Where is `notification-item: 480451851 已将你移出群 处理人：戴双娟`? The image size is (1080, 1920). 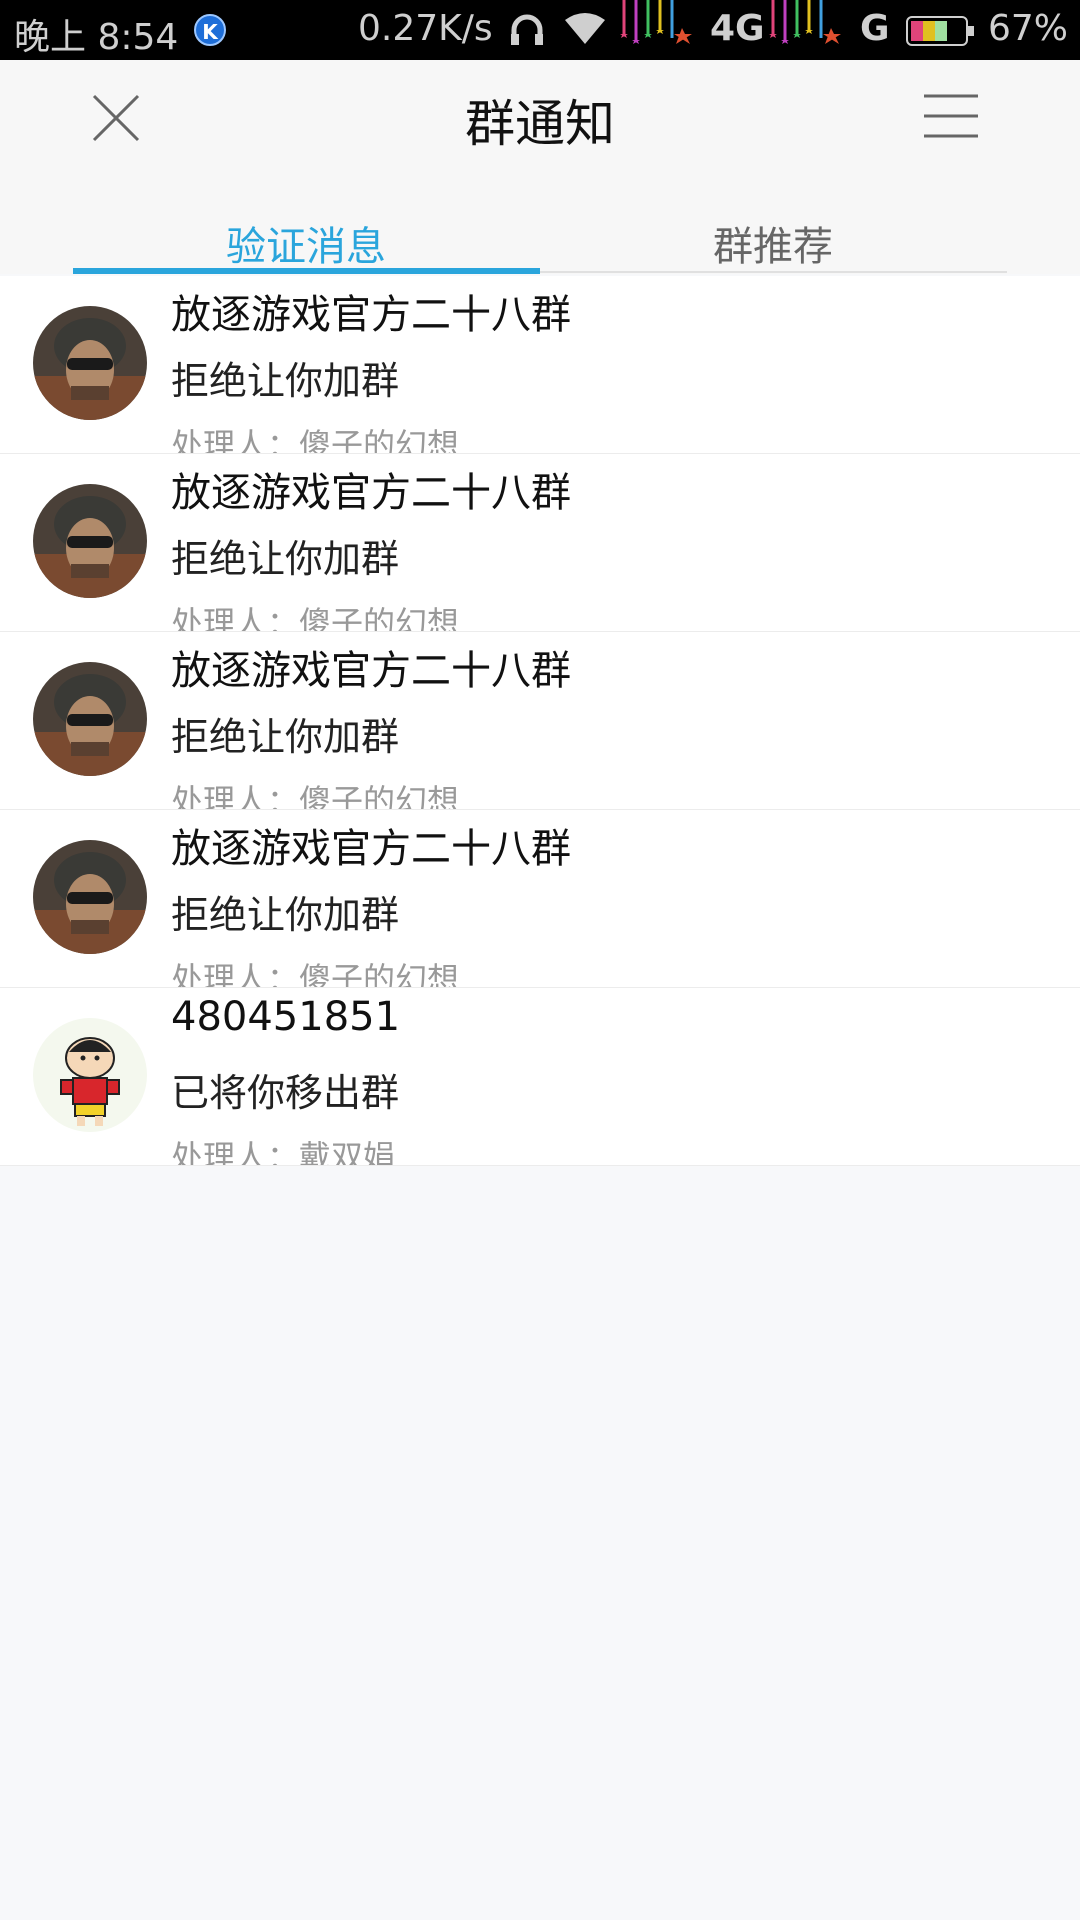
notification-item: 480451851 已将你移出群 处理人：戴双娟 is located at coordinates (540, 1077).